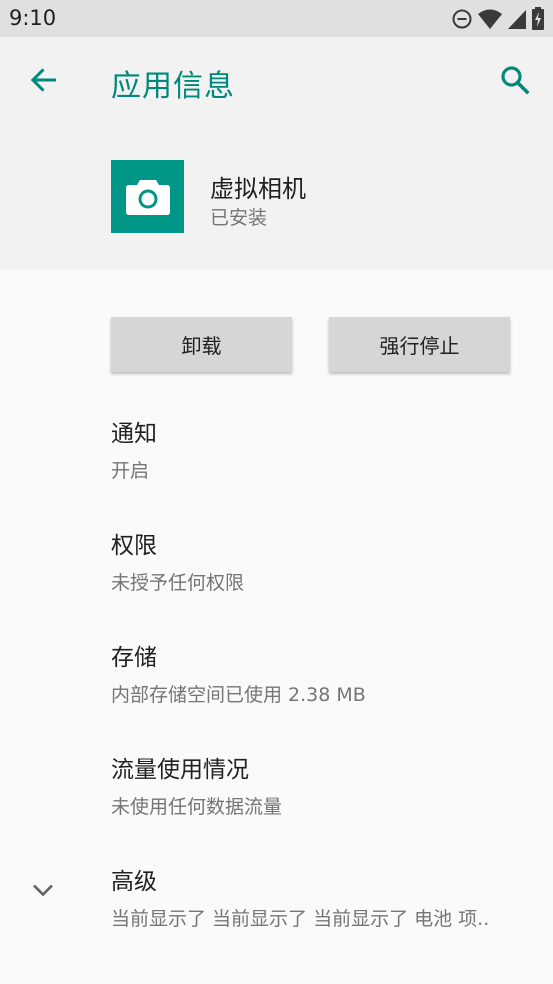 The height and width of the screenshot is (984, 553). I want to click on signal-icon, so click(517, 19).